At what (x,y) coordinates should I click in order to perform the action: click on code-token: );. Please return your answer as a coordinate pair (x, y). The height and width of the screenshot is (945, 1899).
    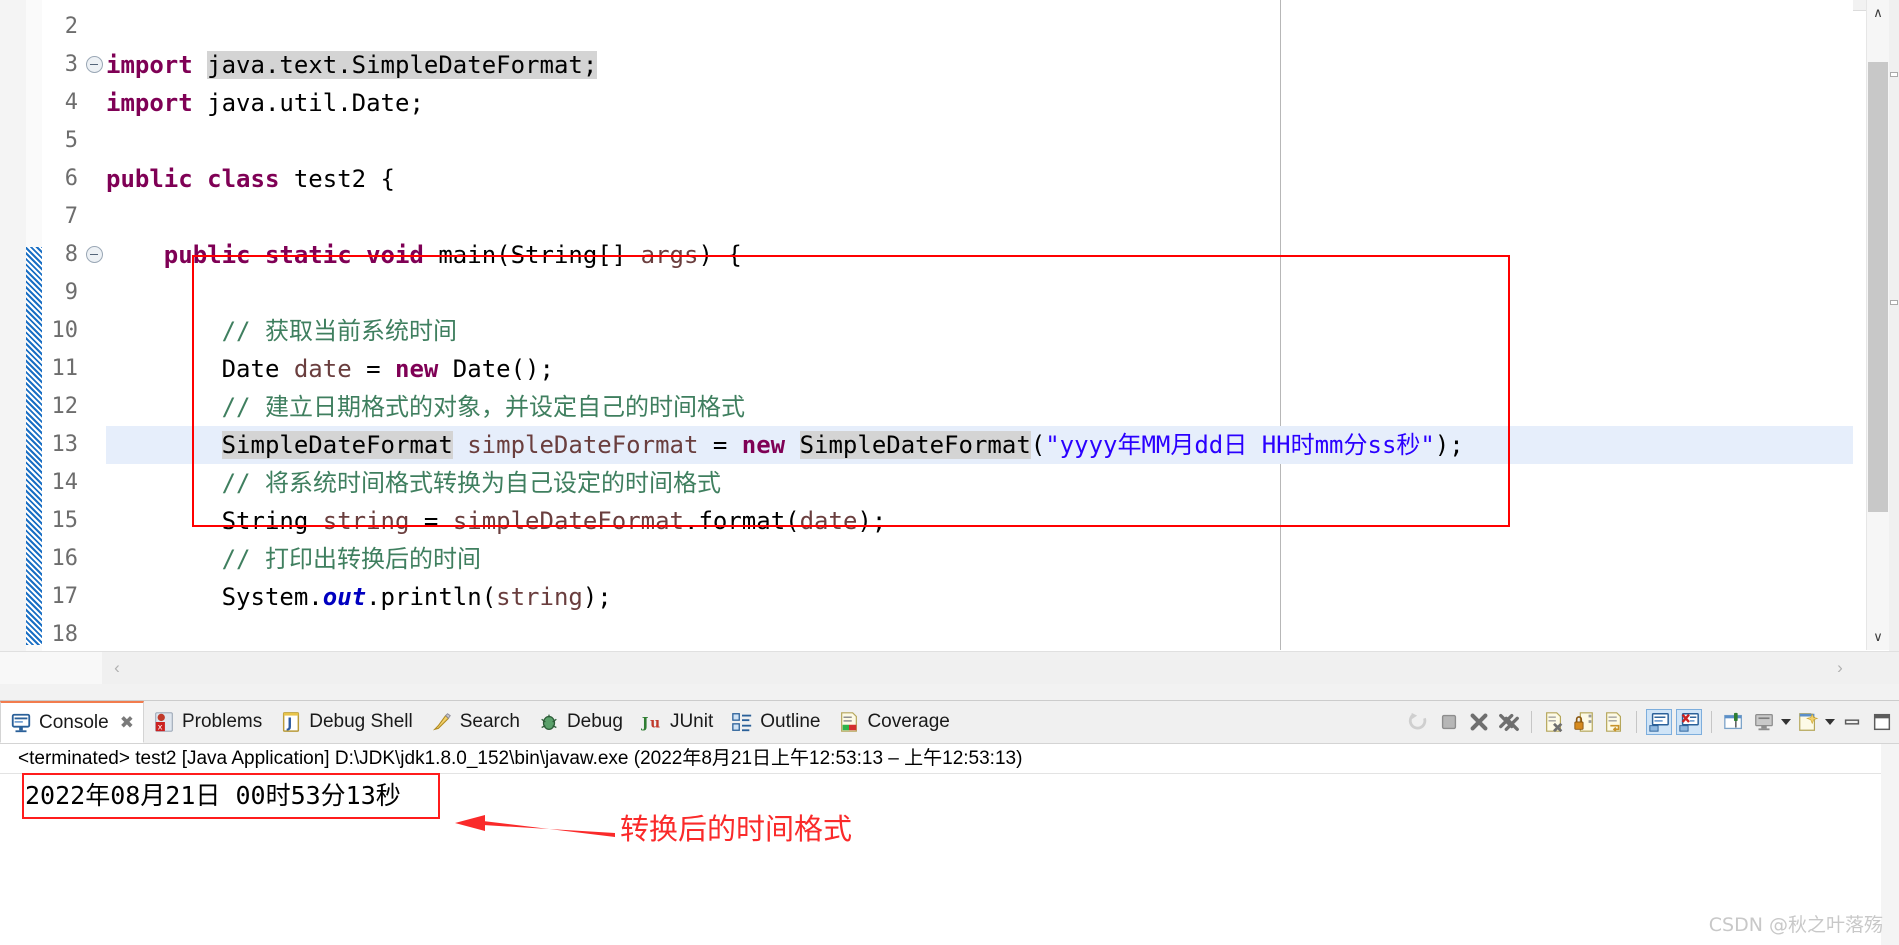
    Looking at the image, I should click on (597, 597).